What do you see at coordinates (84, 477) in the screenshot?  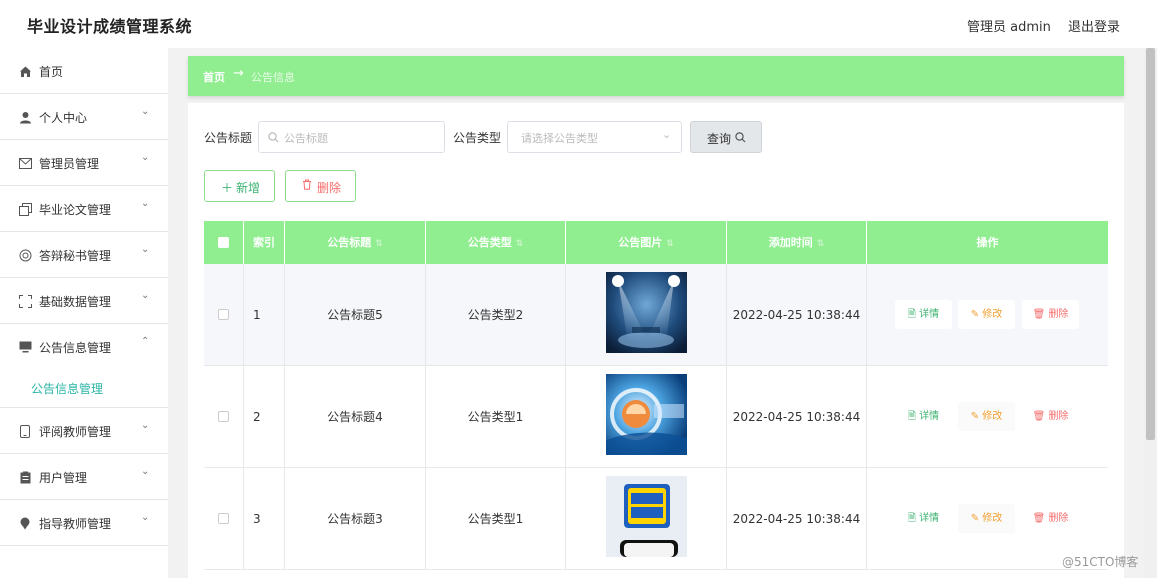 I see `sidebar-item-user-management: 用户管理 ⌄` at bounding box center [84, 477].